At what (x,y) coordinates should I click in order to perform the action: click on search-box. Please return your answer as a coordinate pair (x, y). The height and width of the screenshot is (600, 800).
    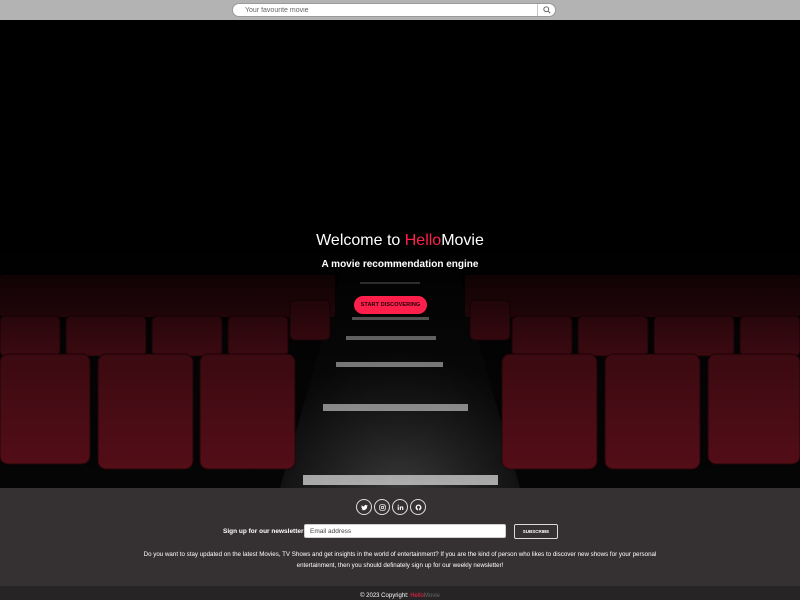
    Looking at the image, I should click on (394, 10).